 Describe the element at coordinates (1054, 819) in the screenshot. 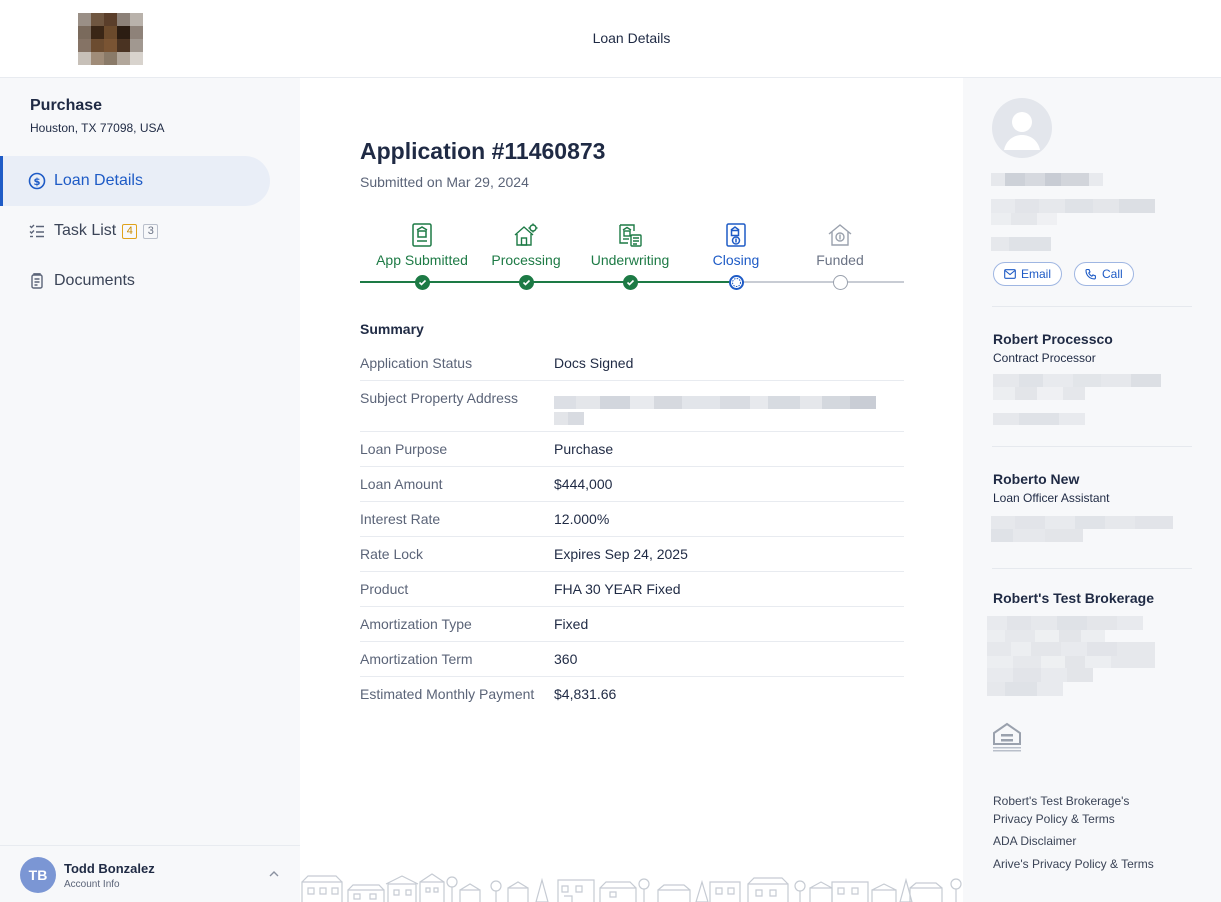

I see `link-line: Privacy Policy & Terms` at that location.